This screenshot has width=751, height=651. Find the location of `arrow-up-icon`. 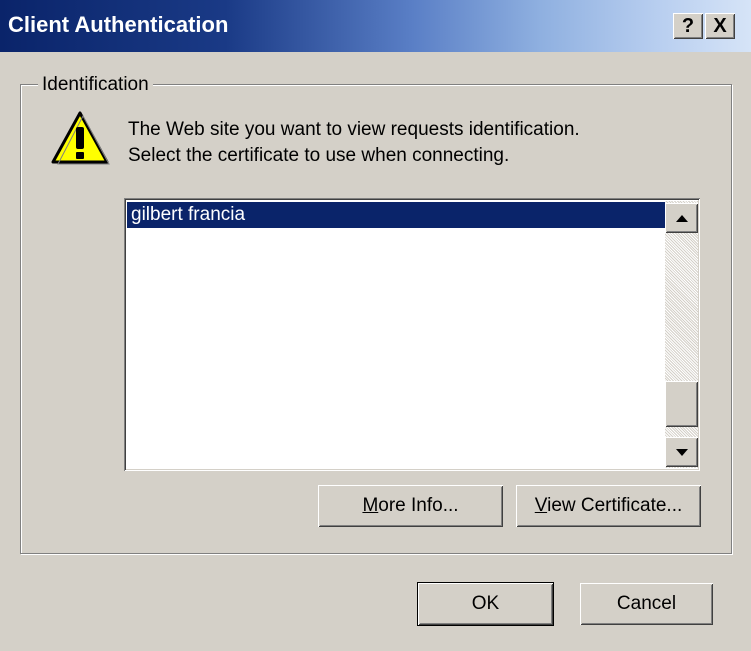

arrow-up-icon is located at coordinates (681, 218).